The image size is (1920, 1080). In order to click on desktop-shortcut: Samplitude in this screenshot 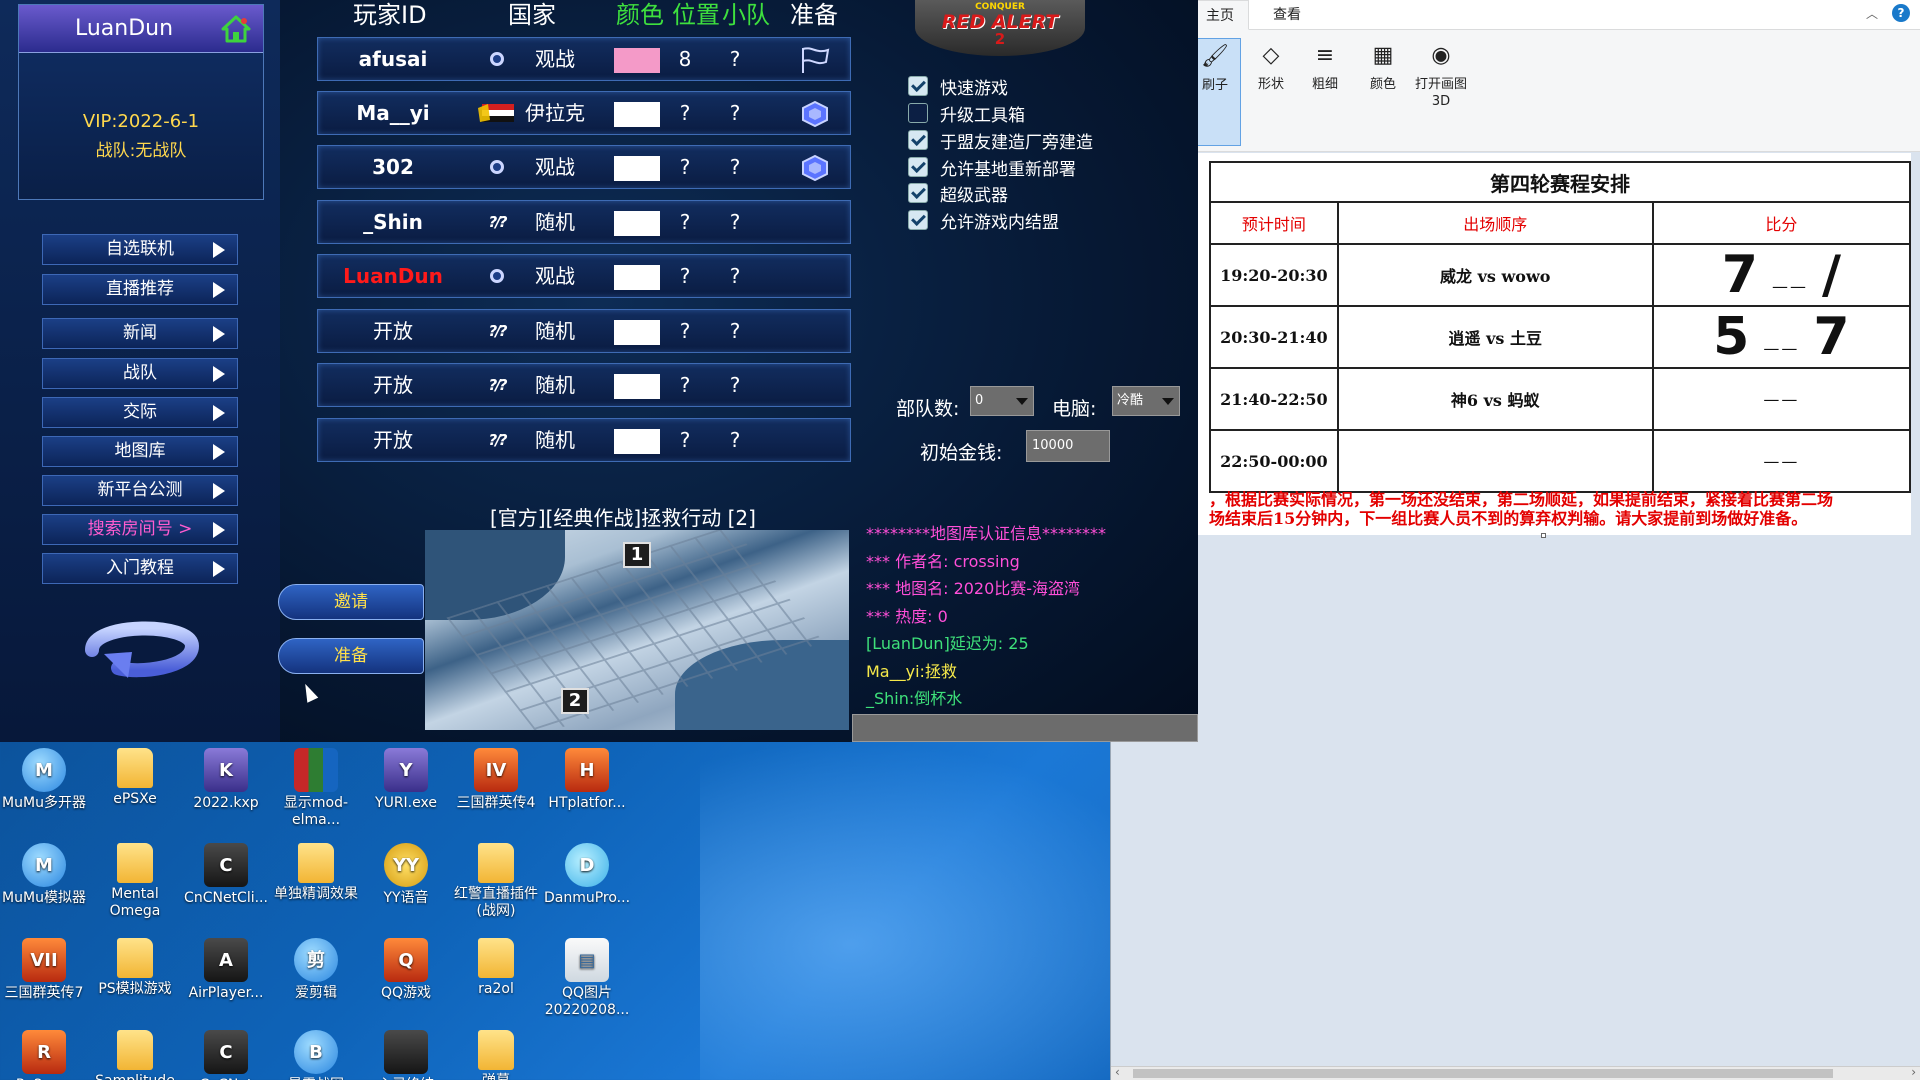, I will do `click(135, 1055)`.